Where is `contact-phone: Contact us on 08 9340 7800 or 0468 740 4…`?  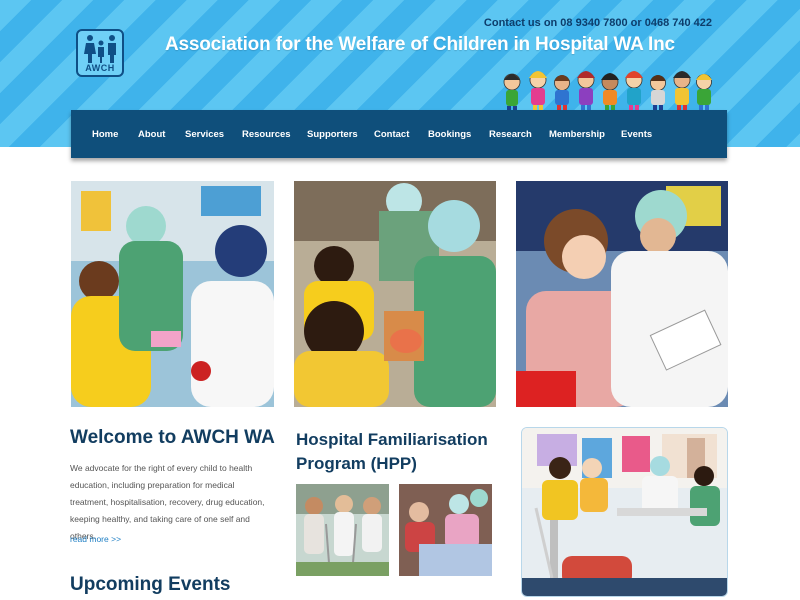 contact-phone: Contact us on 08 9340 7800 or 0468 740 4… is located at coordinates (597, 23).